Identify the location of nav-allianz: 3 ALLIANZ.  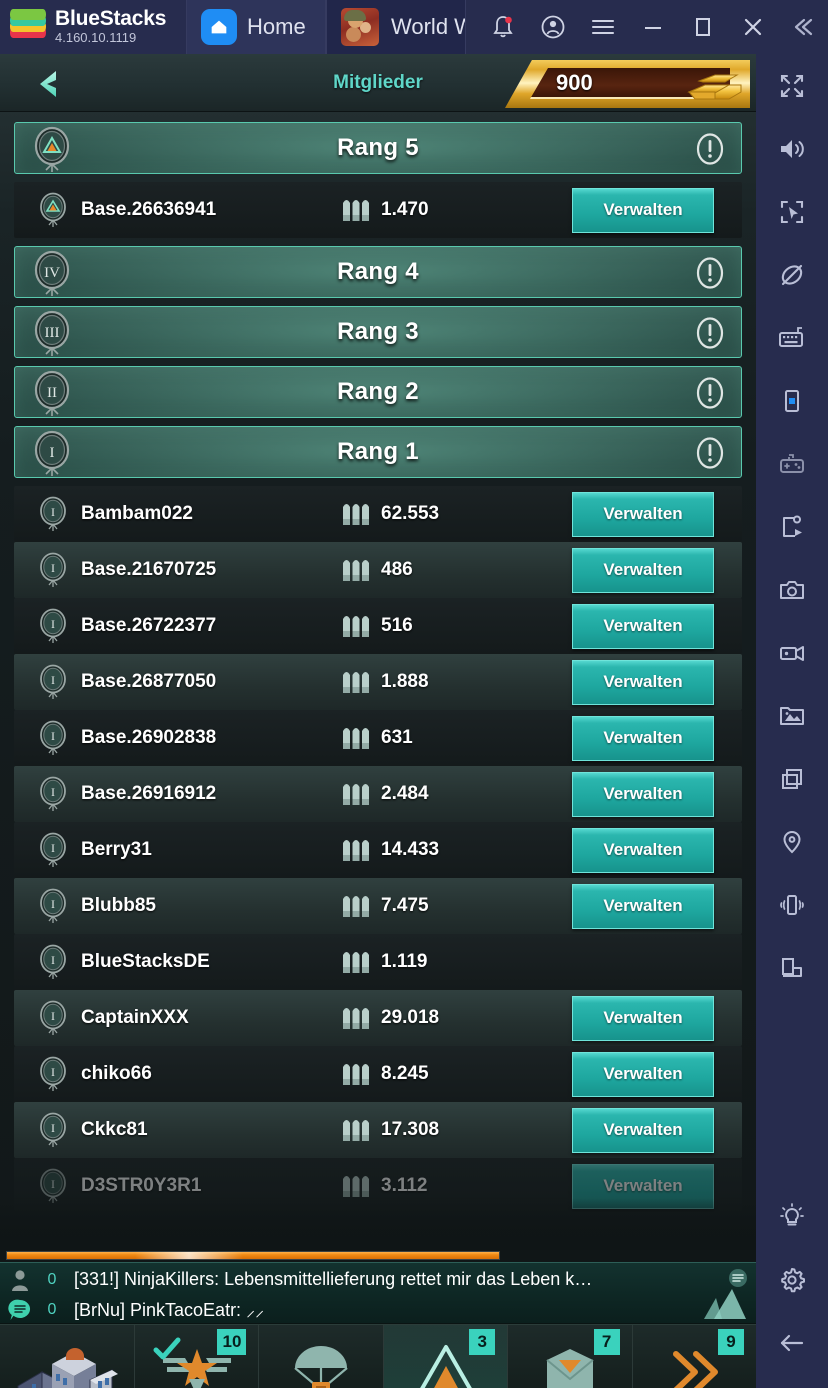
(446, 1356).